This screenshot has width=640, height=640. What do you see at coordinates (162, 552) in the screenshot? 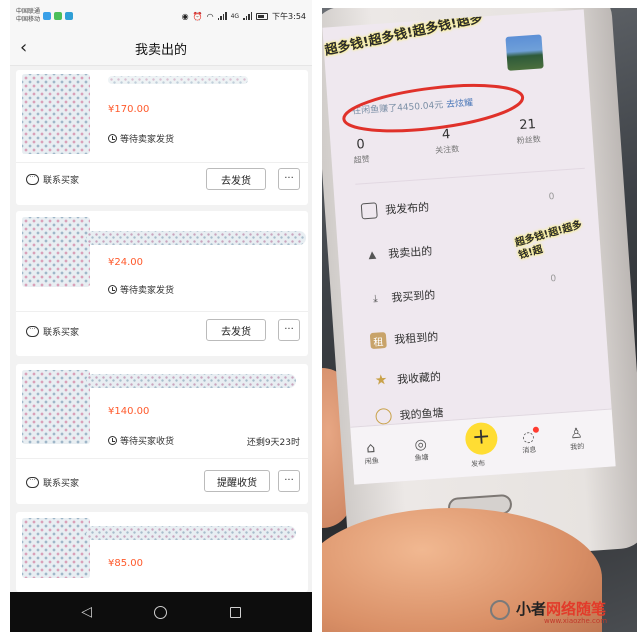
I see `order-card: ¥85.00` at bounding box center [162, 552].